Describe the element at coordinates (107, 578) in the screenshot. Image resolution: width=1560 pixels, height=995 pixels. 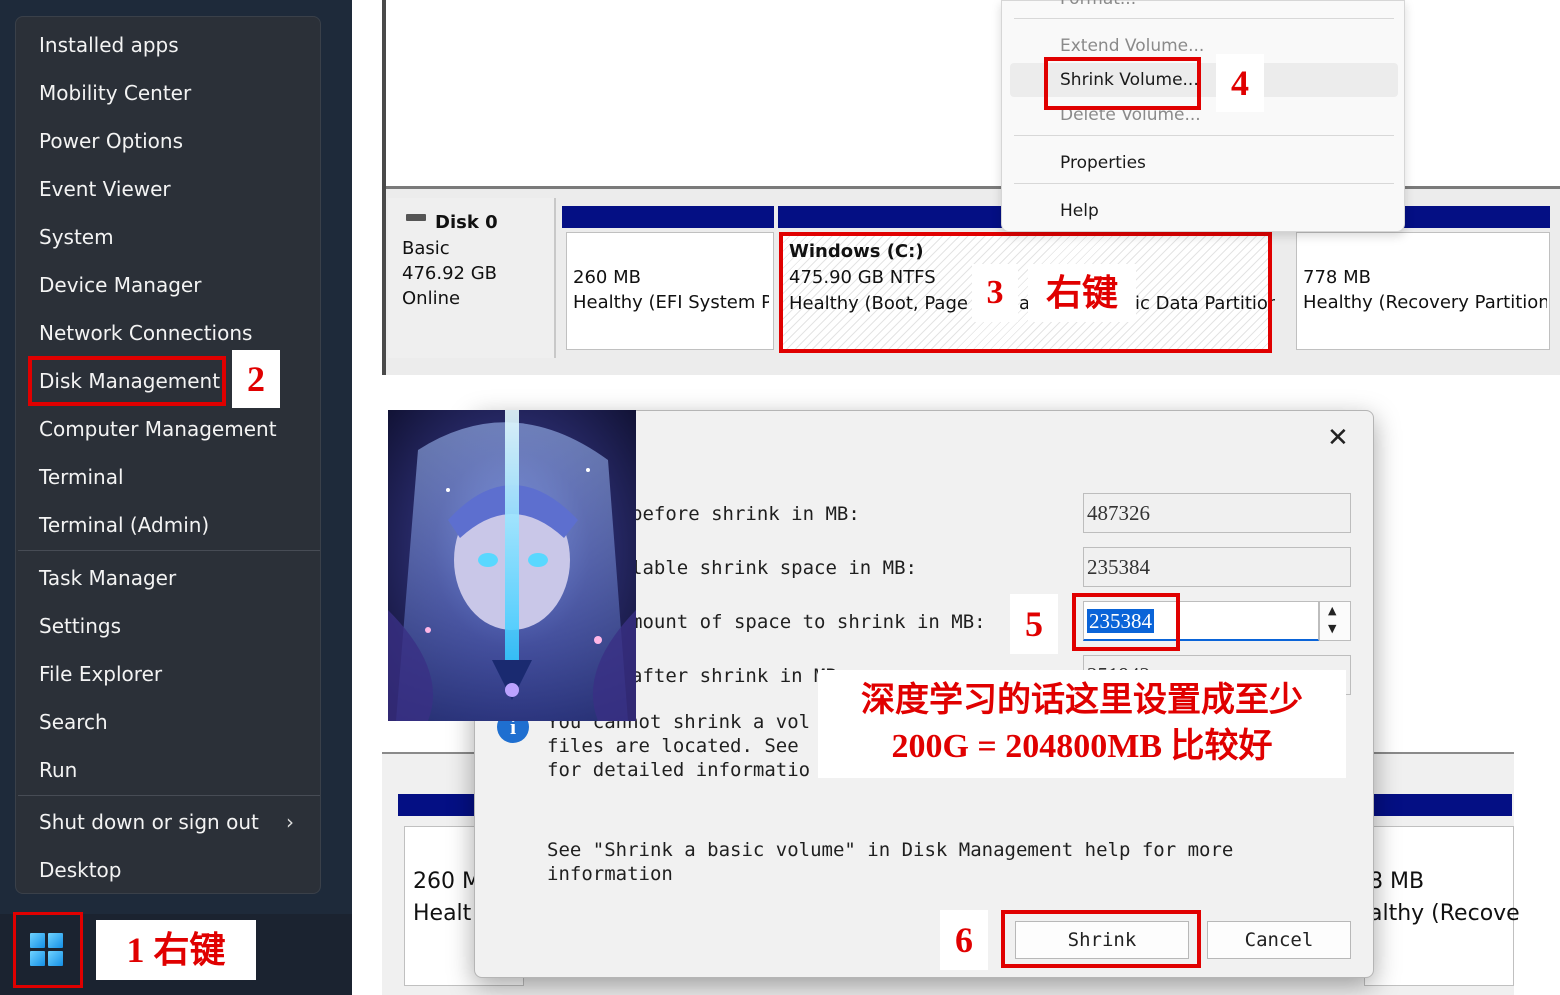
I see `menu-item-task-manager: Task Manager` at that location.